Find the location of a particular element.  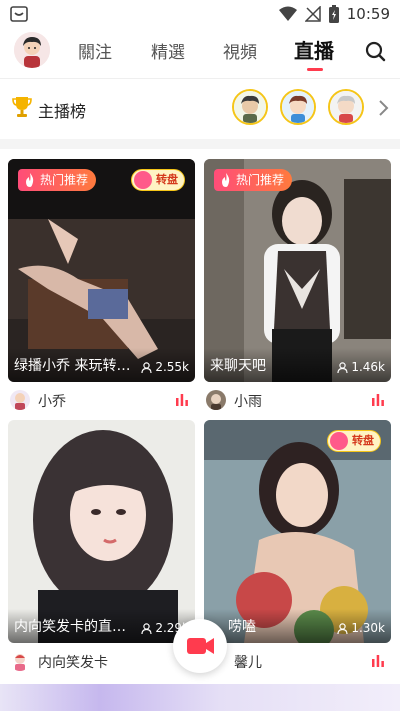

video-camera-icon is located at coordinates (200, 646).